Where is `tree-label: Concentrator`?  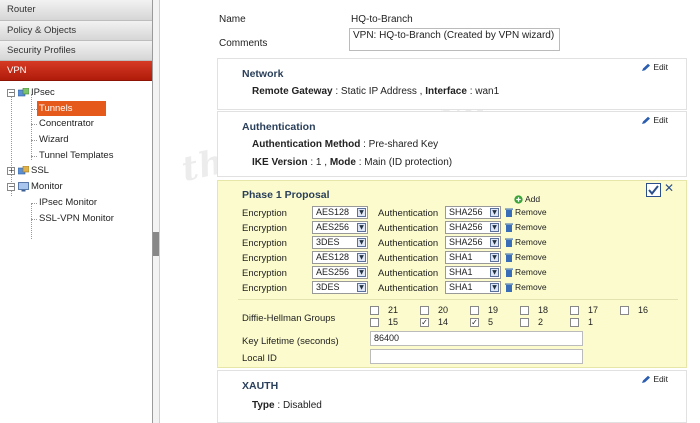 tree-label: Concentrator is located at coordinates (66, 124).